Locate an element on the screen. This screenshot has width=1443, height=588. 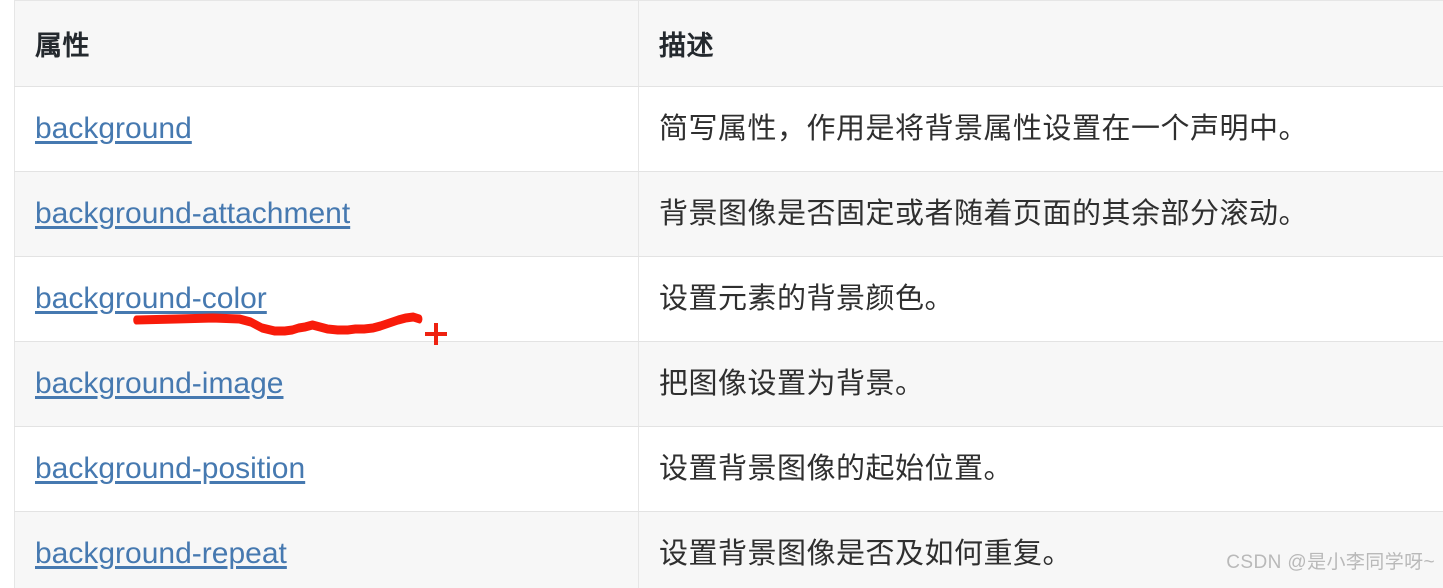
csdn-watermark: CSDN @是小李同学呀~ is located at coordinates (1330, 562).